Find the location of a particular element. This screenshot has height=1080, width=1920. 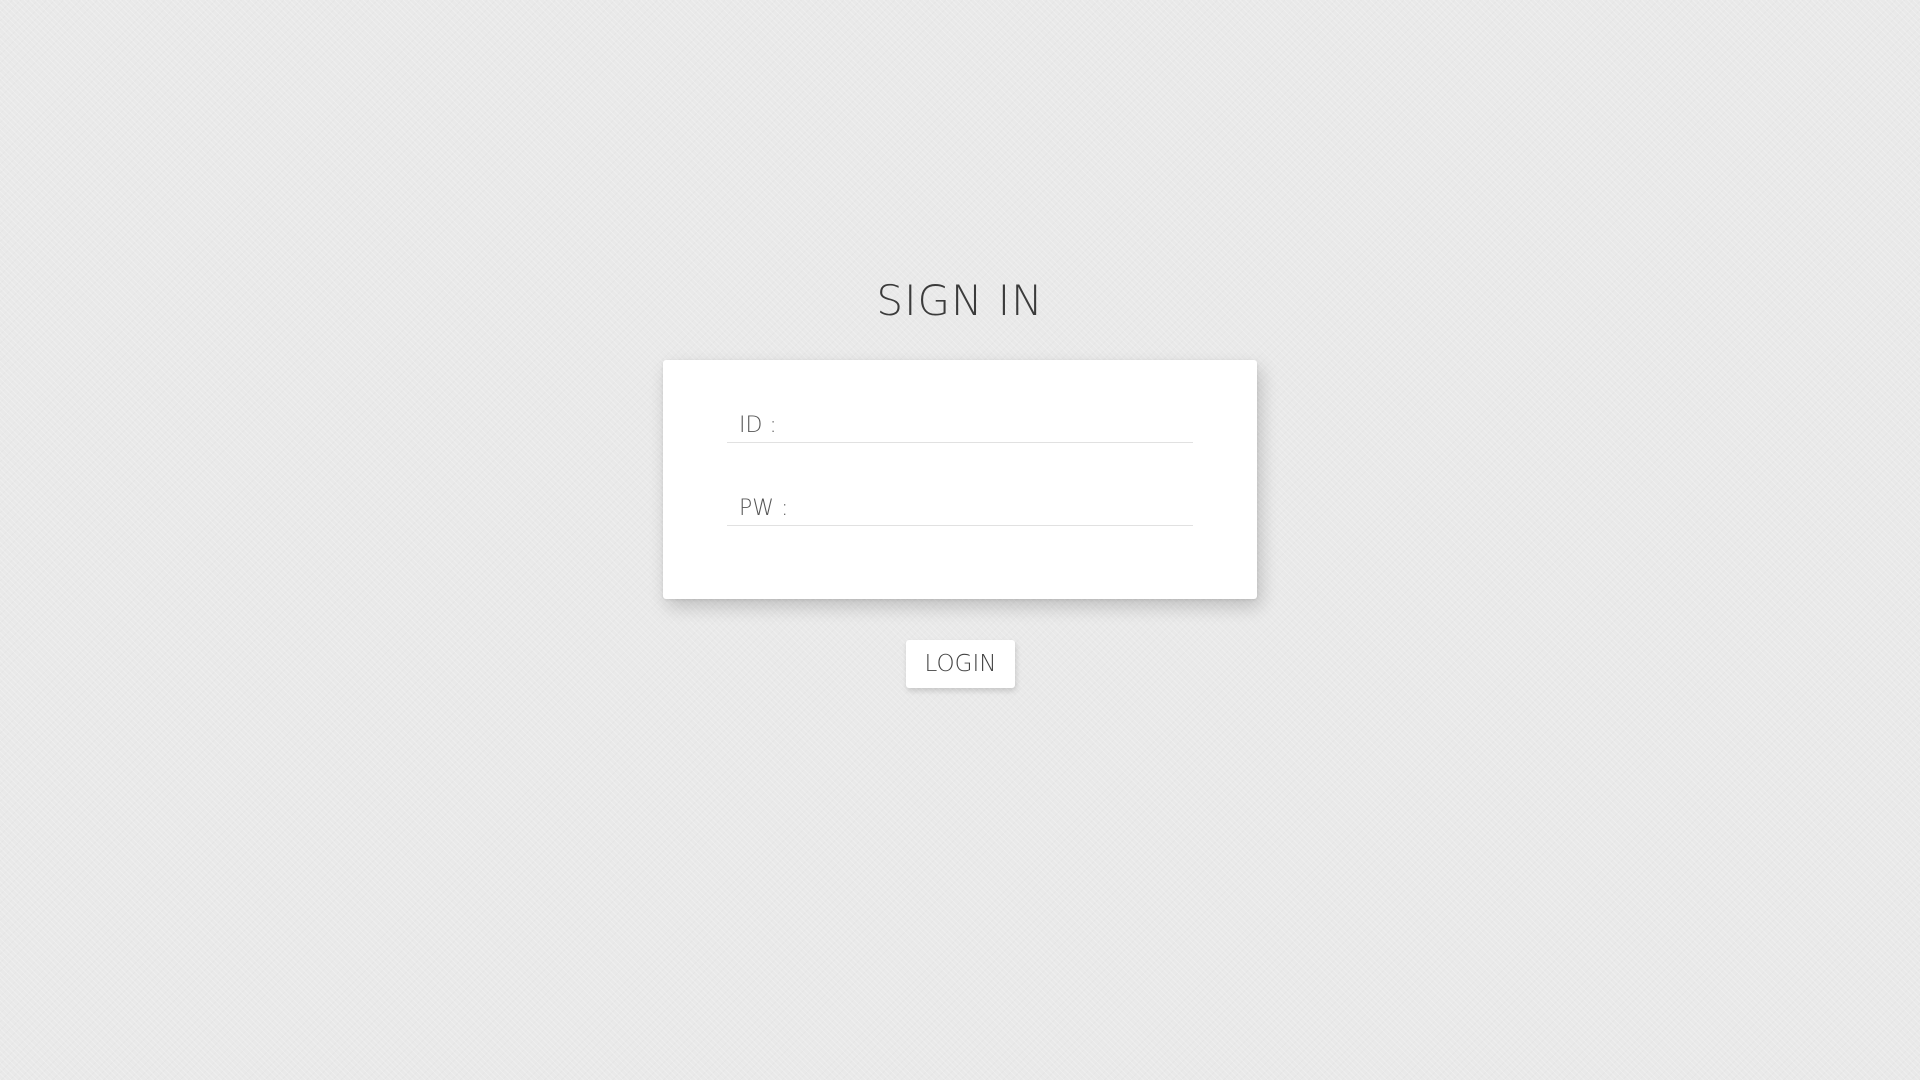

pw-field-row: PW : is located at coordinates (960, 508).